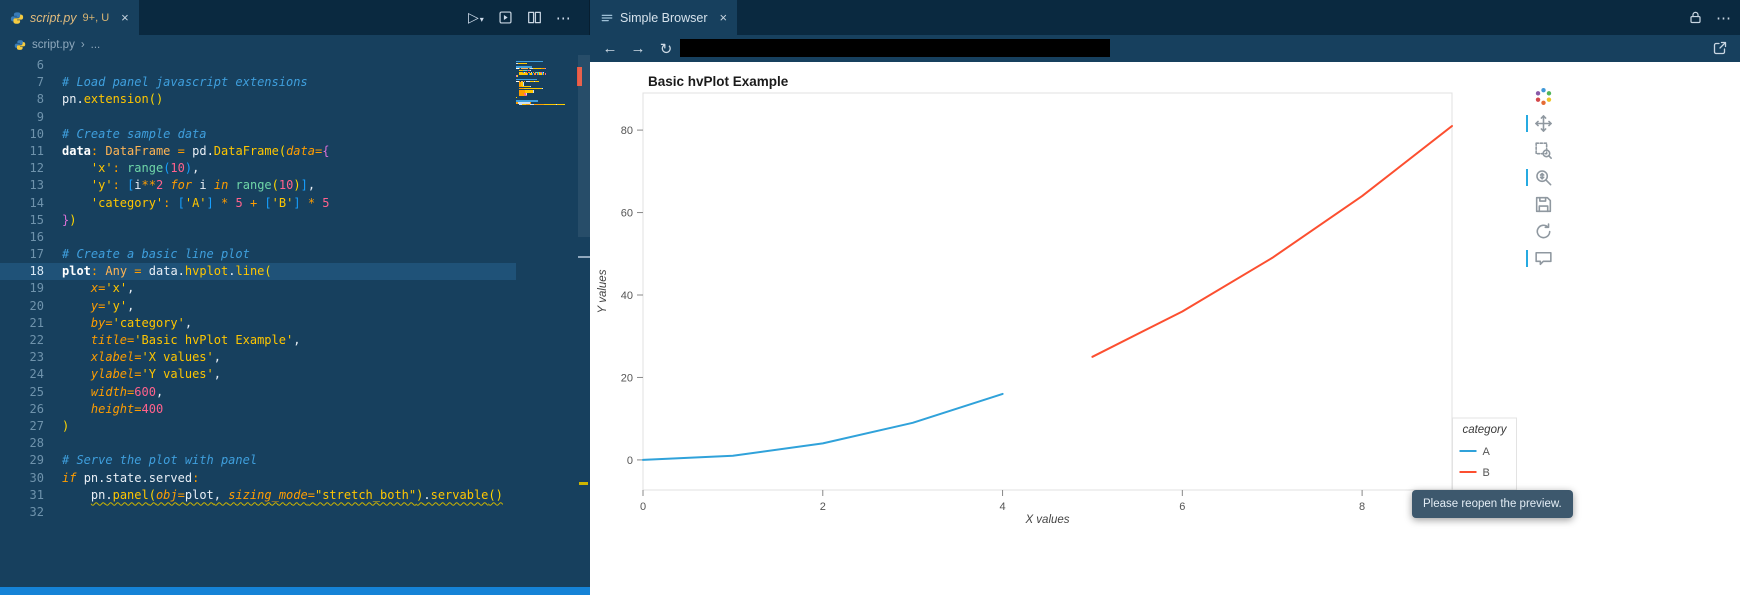 The width and height of the screenshot is (1740, 595). Describe the element at coordinates (116, 271) in the screenshot. I see `code-token: Any` at that location.